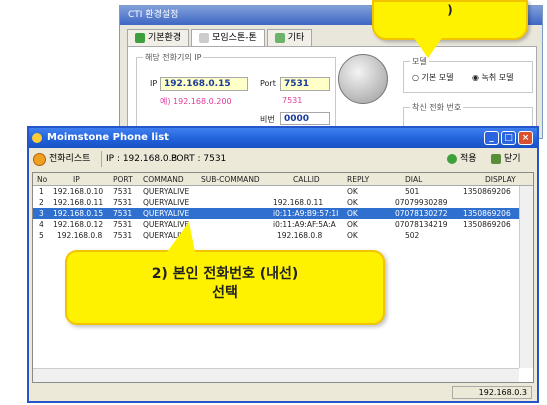  Describe the element at coordinates (154, 83) in the screenshot. I see `ip-label: IP` at that location.